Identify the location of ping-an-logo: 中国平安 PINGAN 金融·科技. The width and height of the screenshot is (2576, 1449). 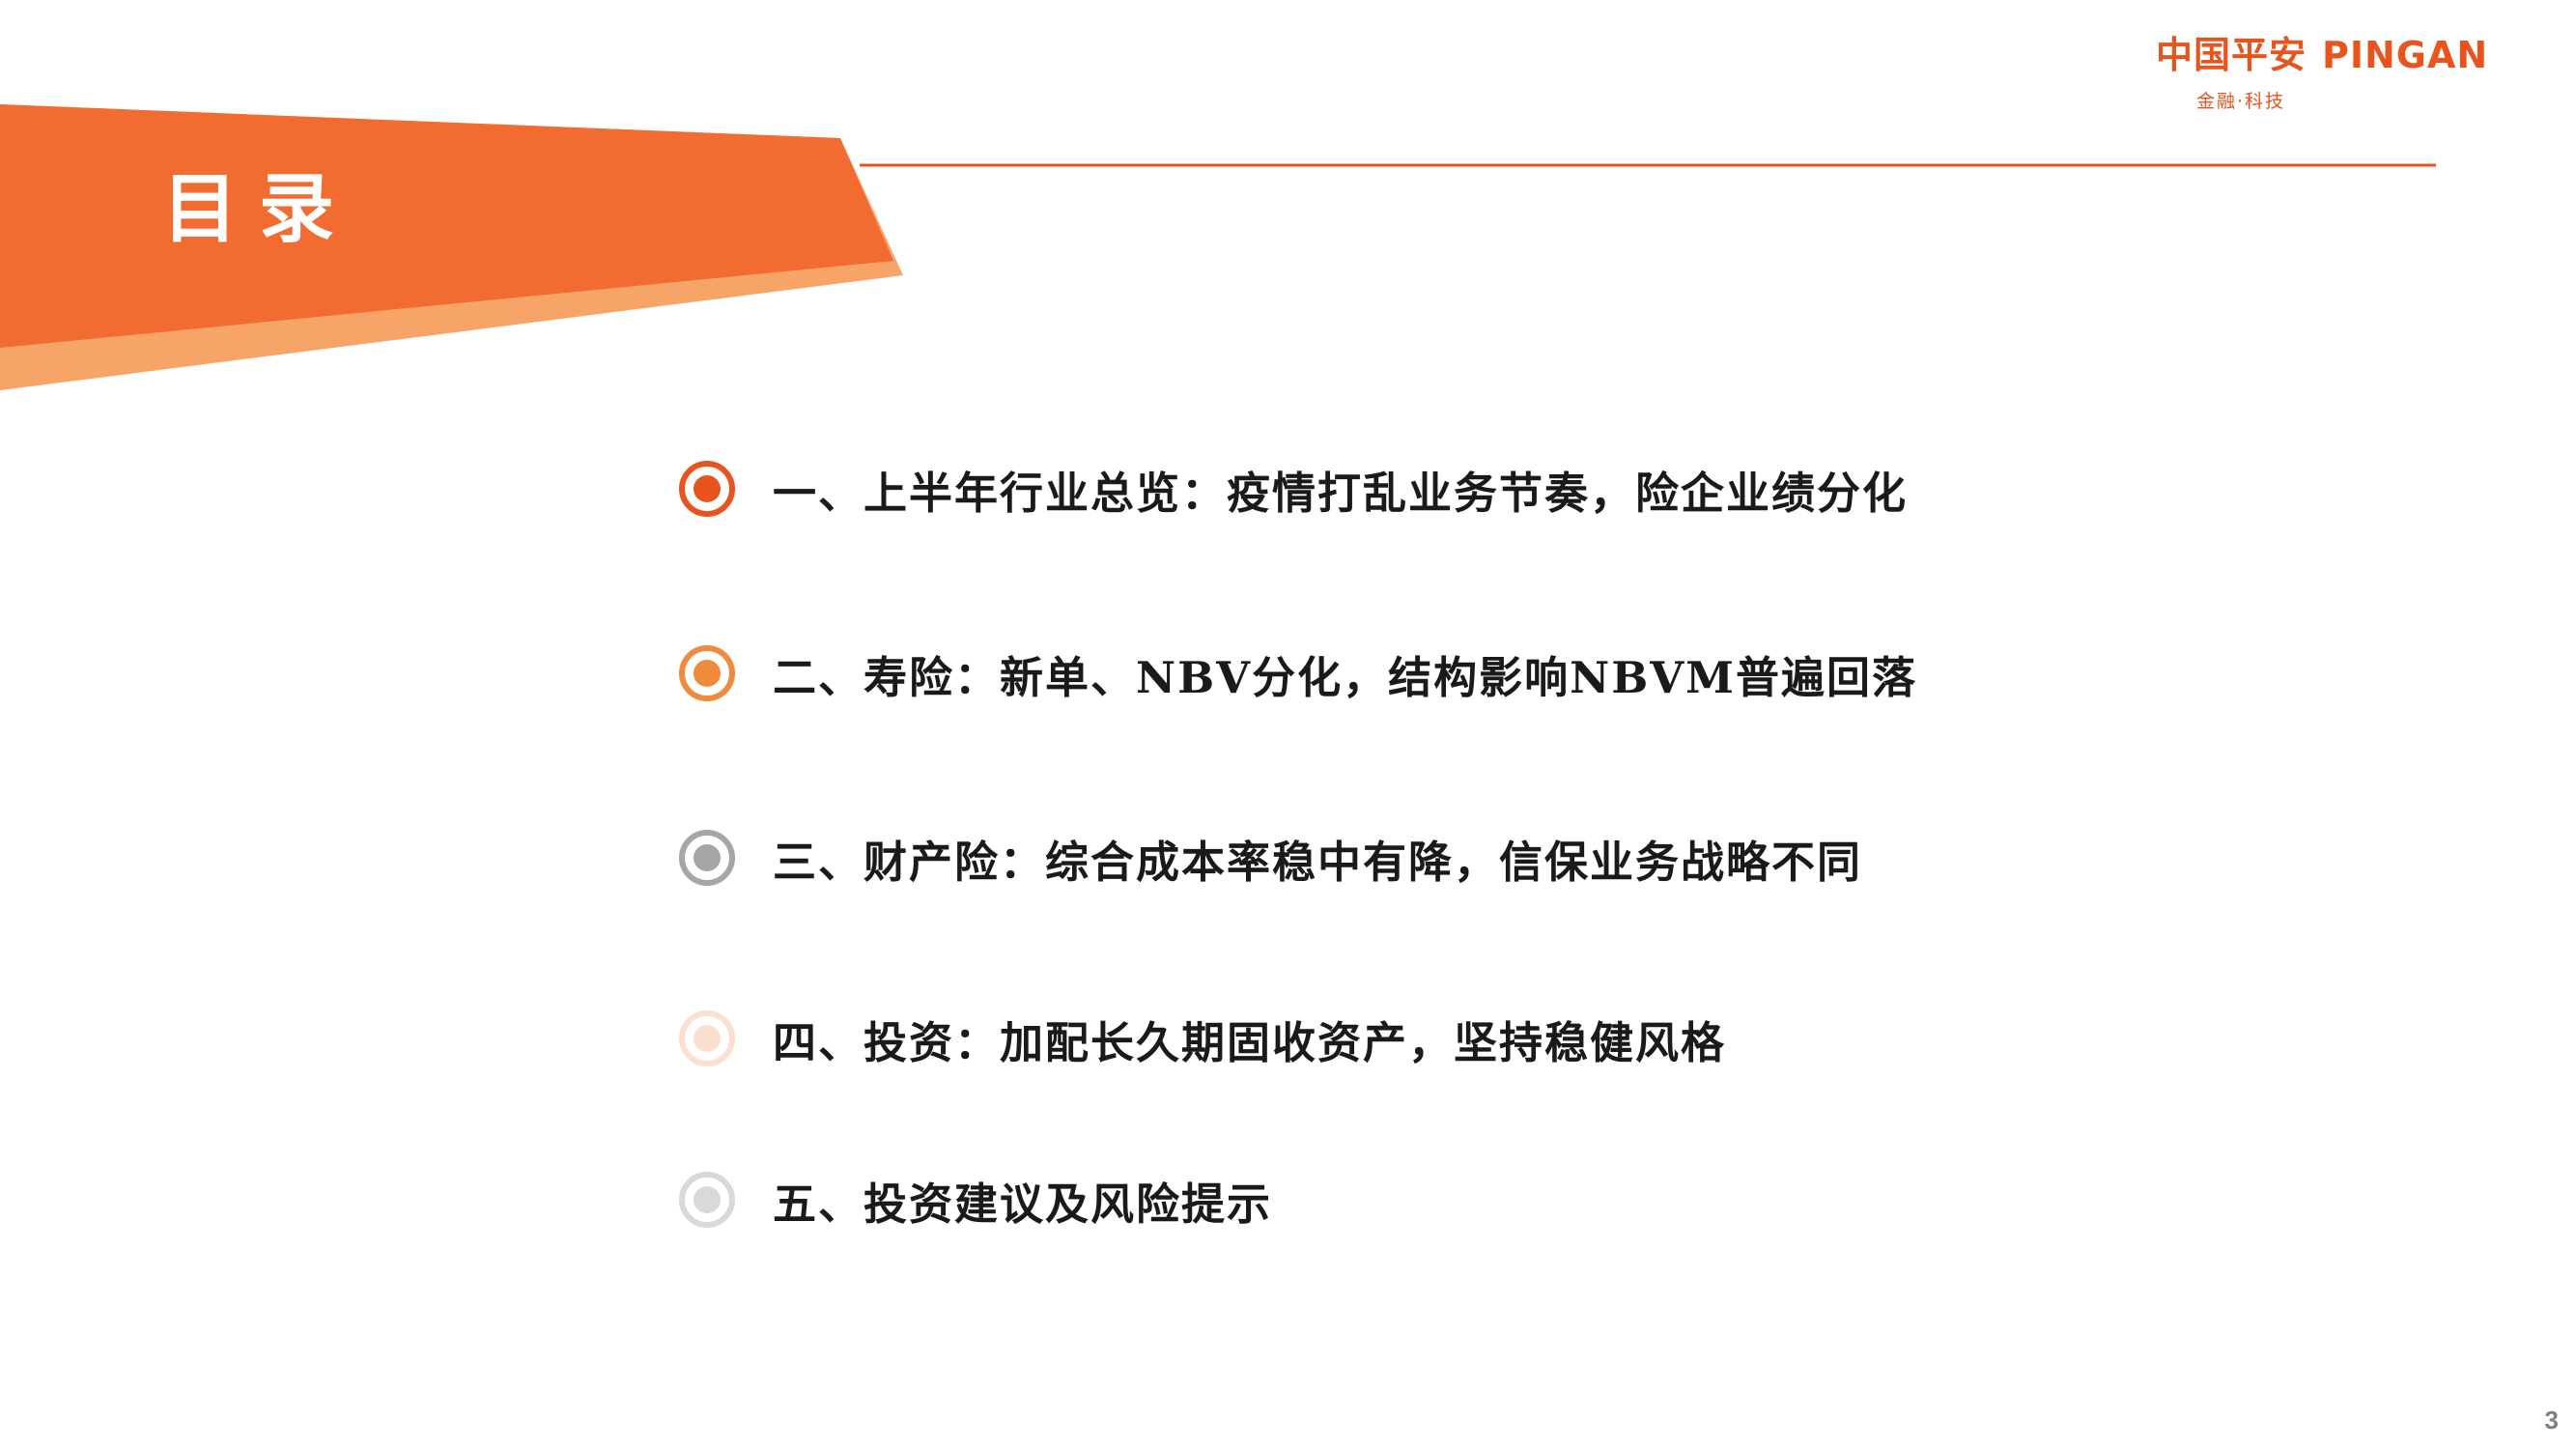
(2354, 75).